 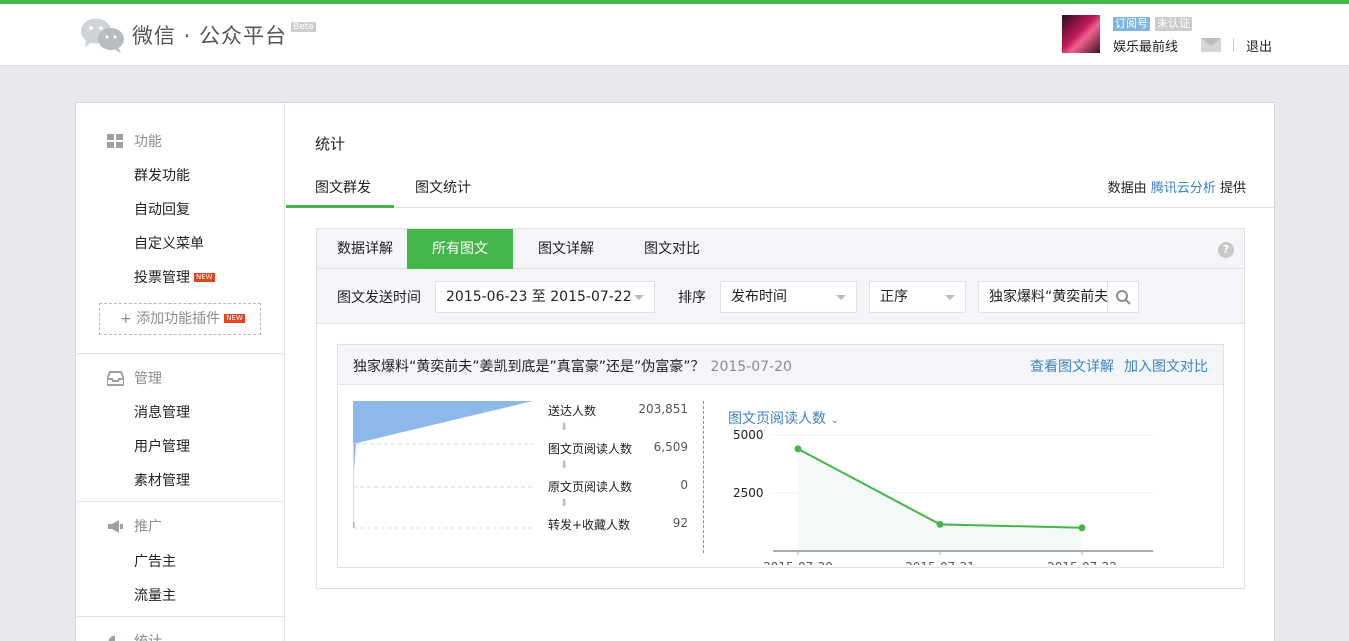 I want to click on sidebar-item-publisher: 流量主, so click(x=155, y=595).